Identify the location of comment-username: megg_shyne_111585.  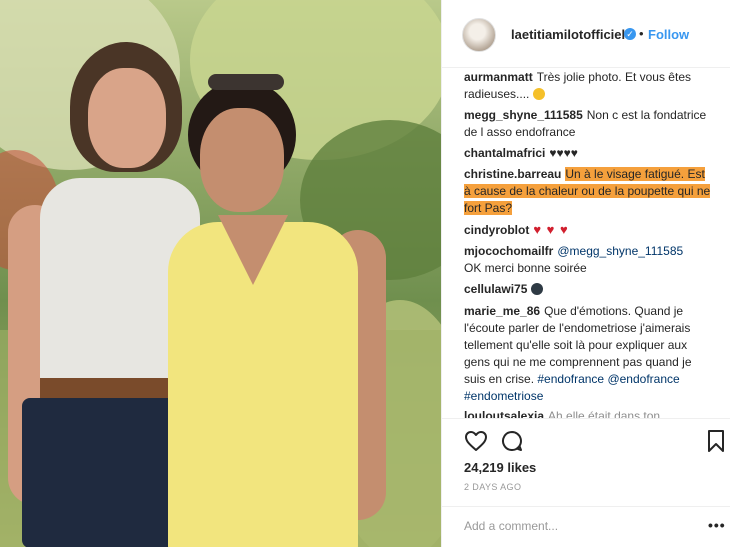
(523, 115).